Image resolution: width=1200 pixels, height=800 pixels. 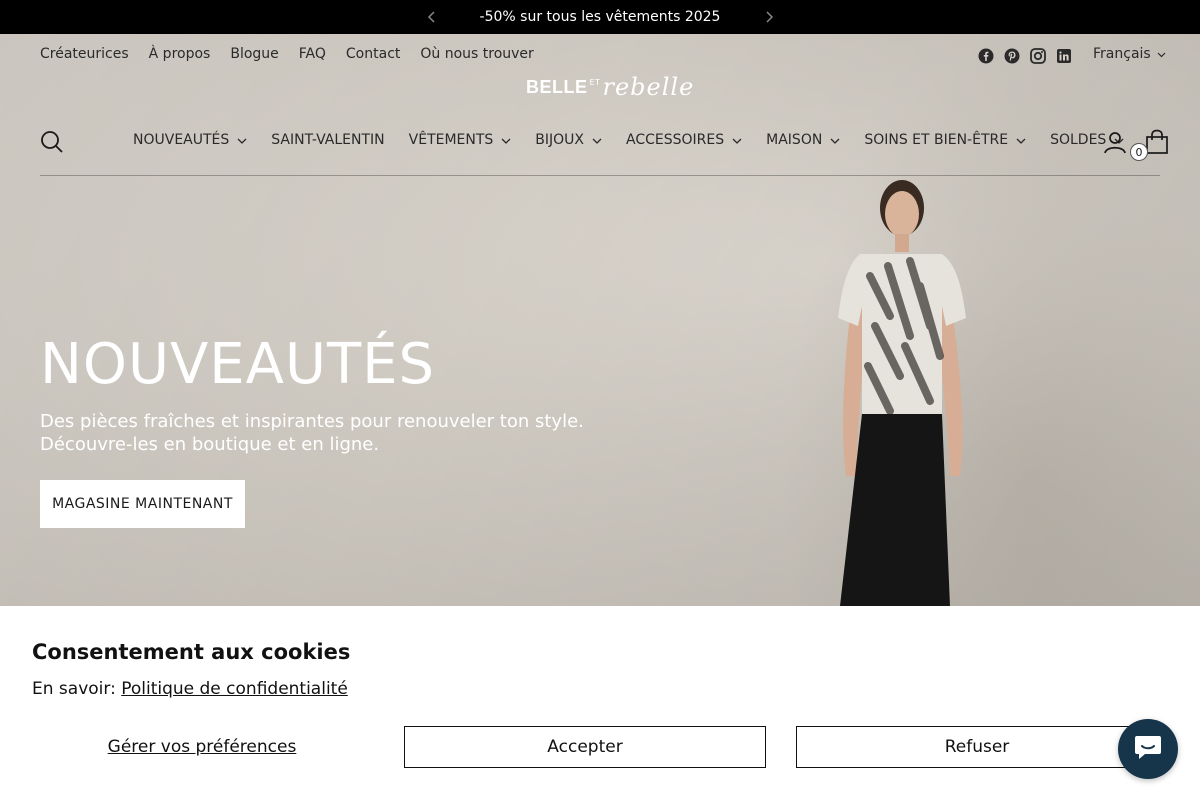 What do you see at coordinates (769, 17) in the screenshot?
I see `chevron-right-icon` at bounding box center [769, 17].